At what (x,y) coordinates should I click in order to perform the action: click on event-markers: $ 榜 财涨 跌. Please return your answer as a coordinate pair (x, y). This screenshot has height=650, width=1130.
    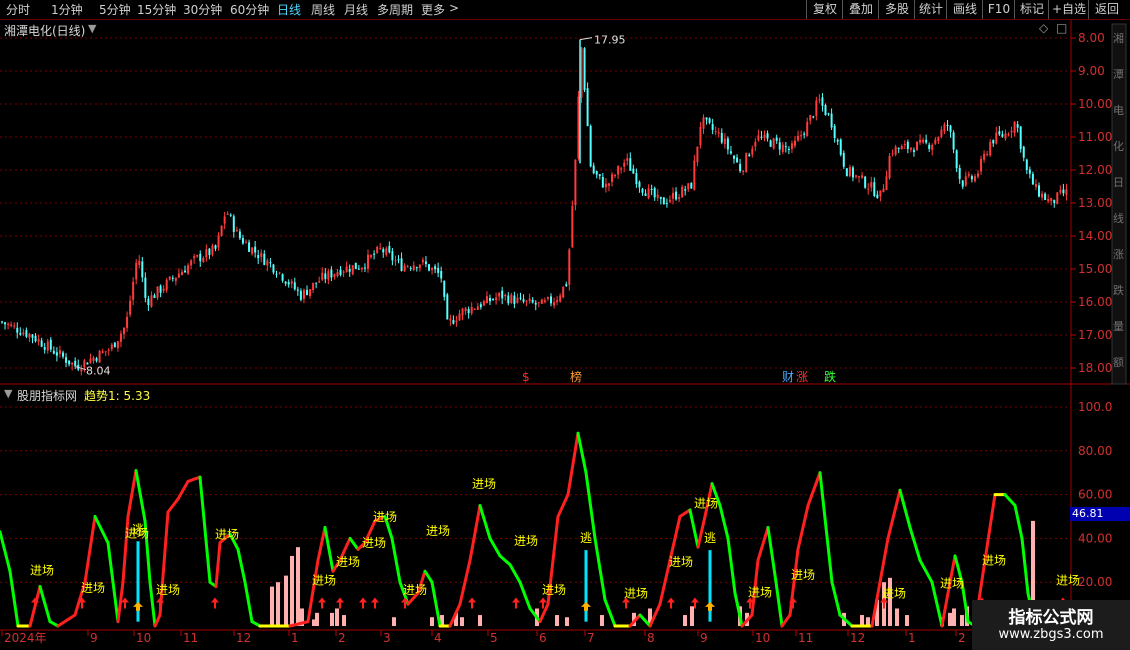
    Looking at the image, I should click on (679, 376).